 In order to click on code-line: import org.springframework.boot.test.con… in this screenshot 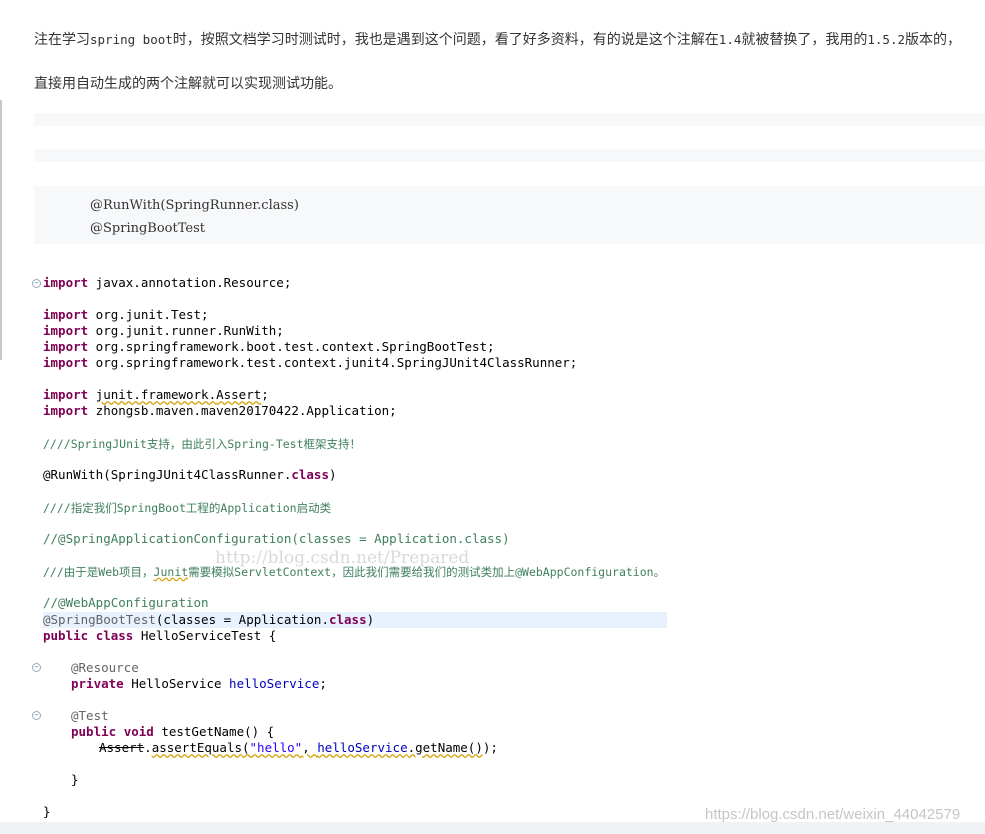, I will do `click(269, 346)`.